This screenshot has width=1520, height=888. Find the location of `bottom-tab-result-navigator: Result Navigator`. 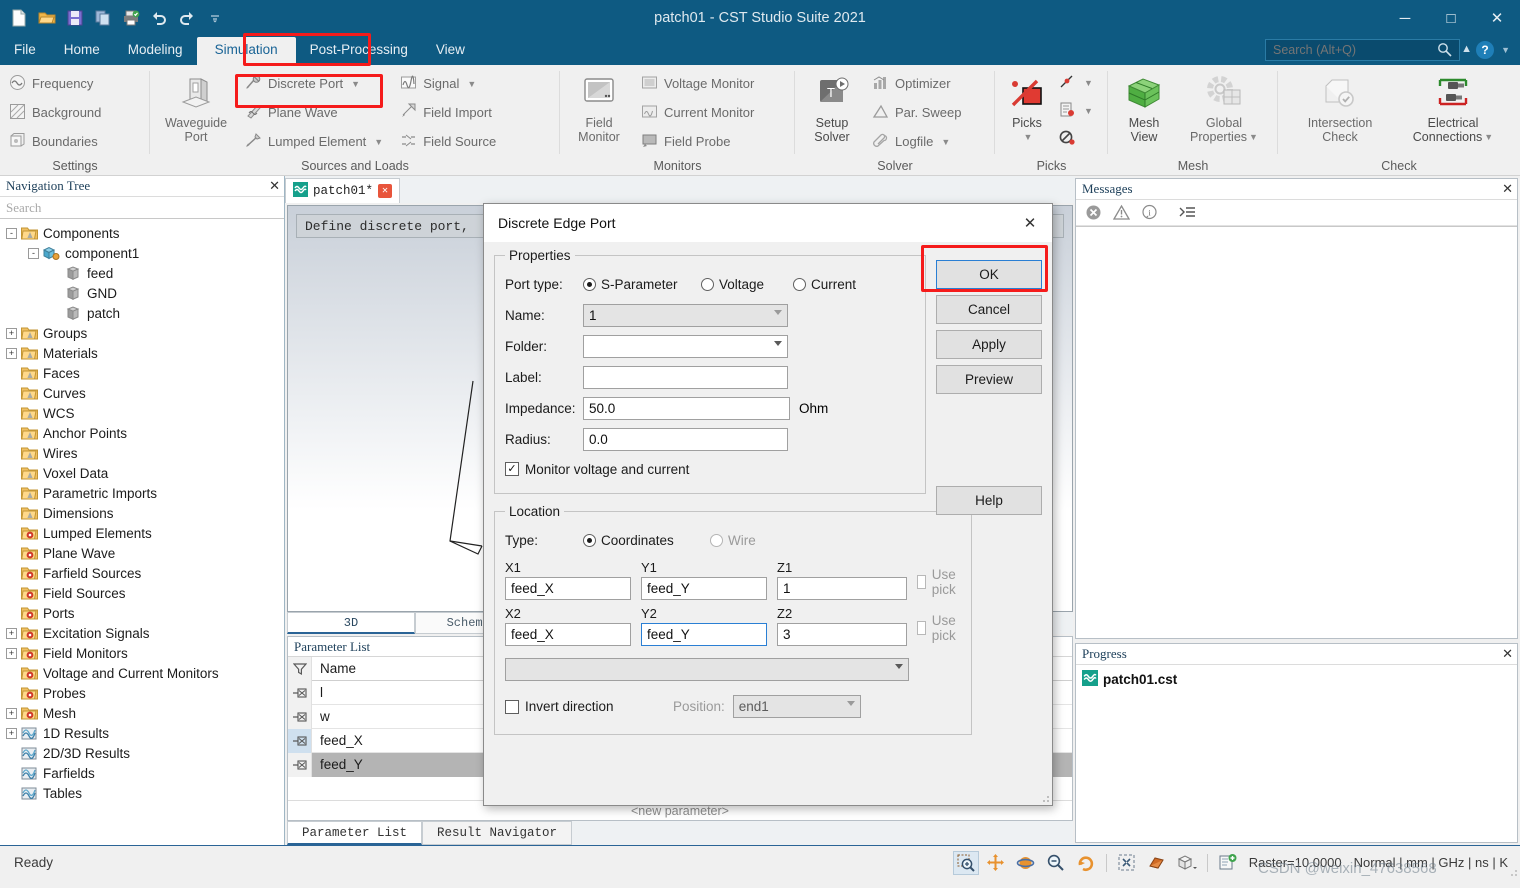

bottom-tab-result-navigator: Result Navigator is located at coordinates (497, 833).